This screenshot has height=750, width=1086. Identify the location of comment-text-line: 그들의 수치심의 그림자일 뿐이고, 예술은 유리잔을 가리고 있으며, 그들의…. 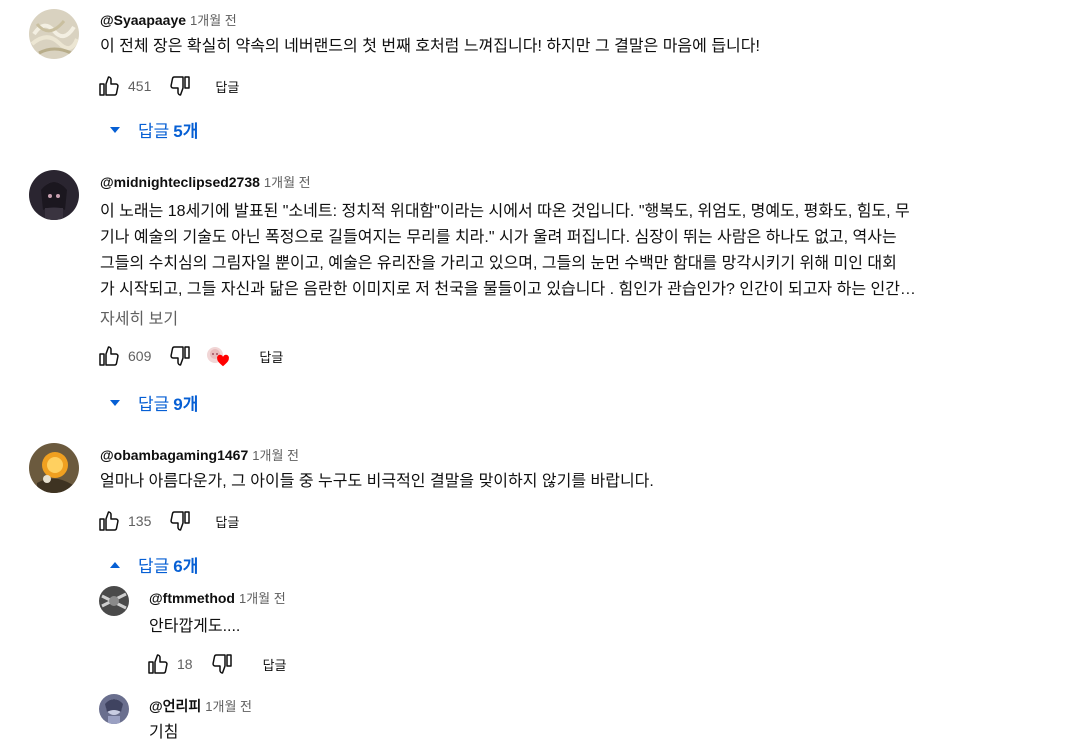
(498, 263).